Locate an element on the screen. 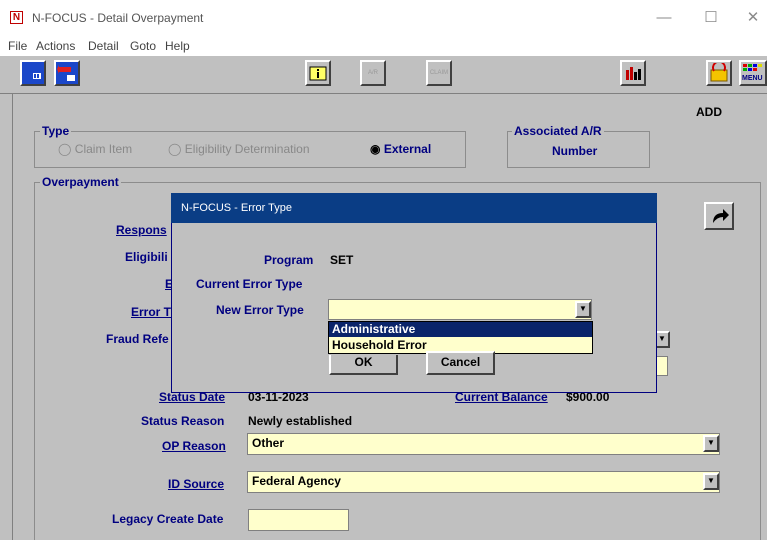 This screenshot has height=540, width=767. id-source-dropdown: ▼ is located at coordinates (711, 481).